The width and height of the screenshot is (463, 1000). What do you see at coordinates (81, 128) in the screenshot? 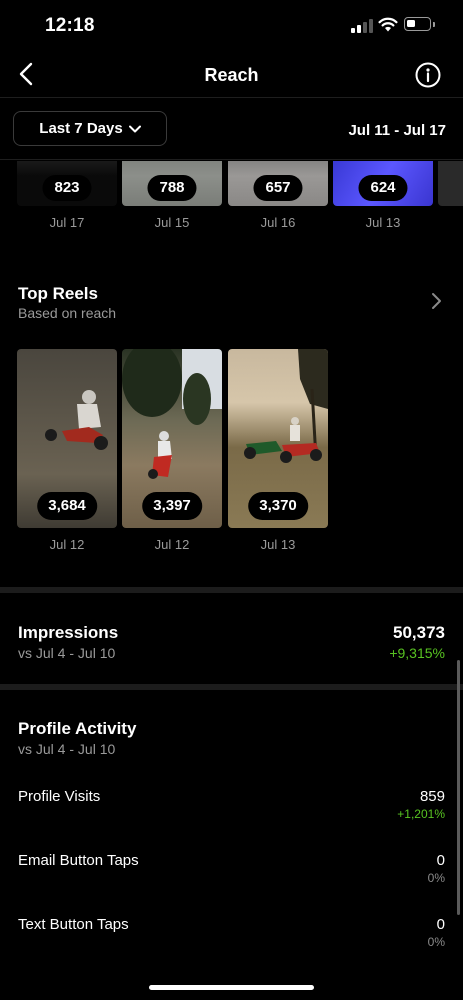
I see `date-range-dropdown-label: Last 7 Days` at bounding box center [81, 128].